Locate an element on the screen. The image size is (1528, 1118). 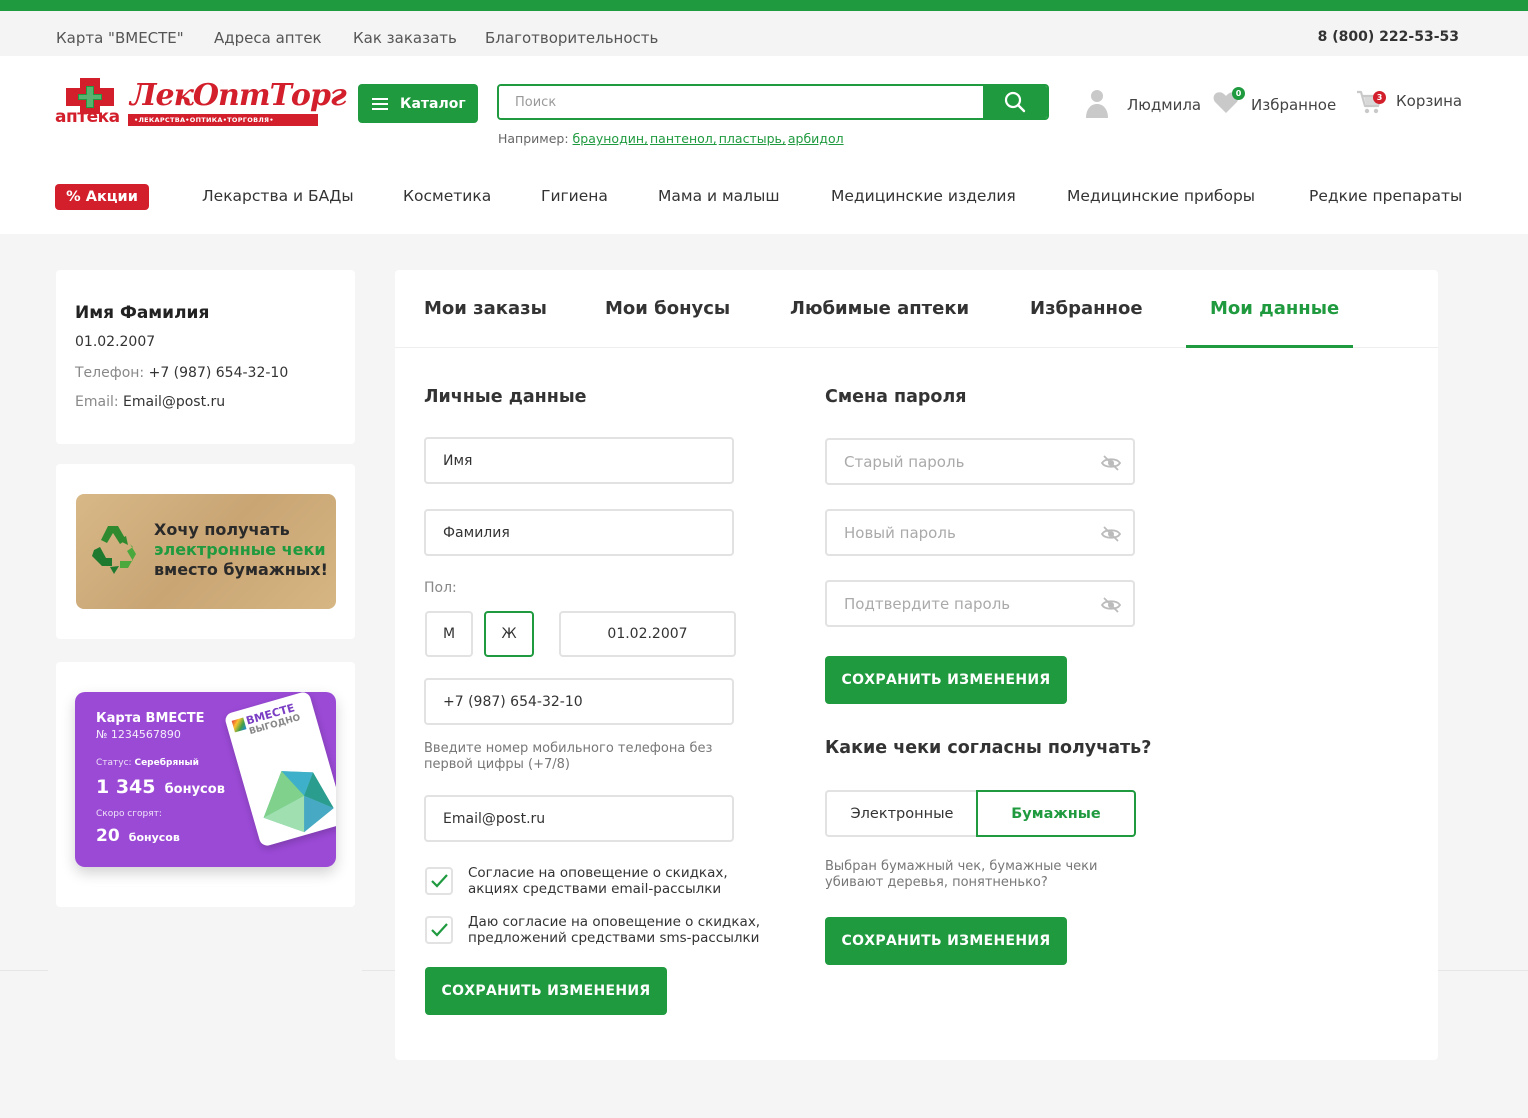
vmeste-card-image: ВМЕСТЕ ВЫГОДНО is located at coordinates (279, 770).